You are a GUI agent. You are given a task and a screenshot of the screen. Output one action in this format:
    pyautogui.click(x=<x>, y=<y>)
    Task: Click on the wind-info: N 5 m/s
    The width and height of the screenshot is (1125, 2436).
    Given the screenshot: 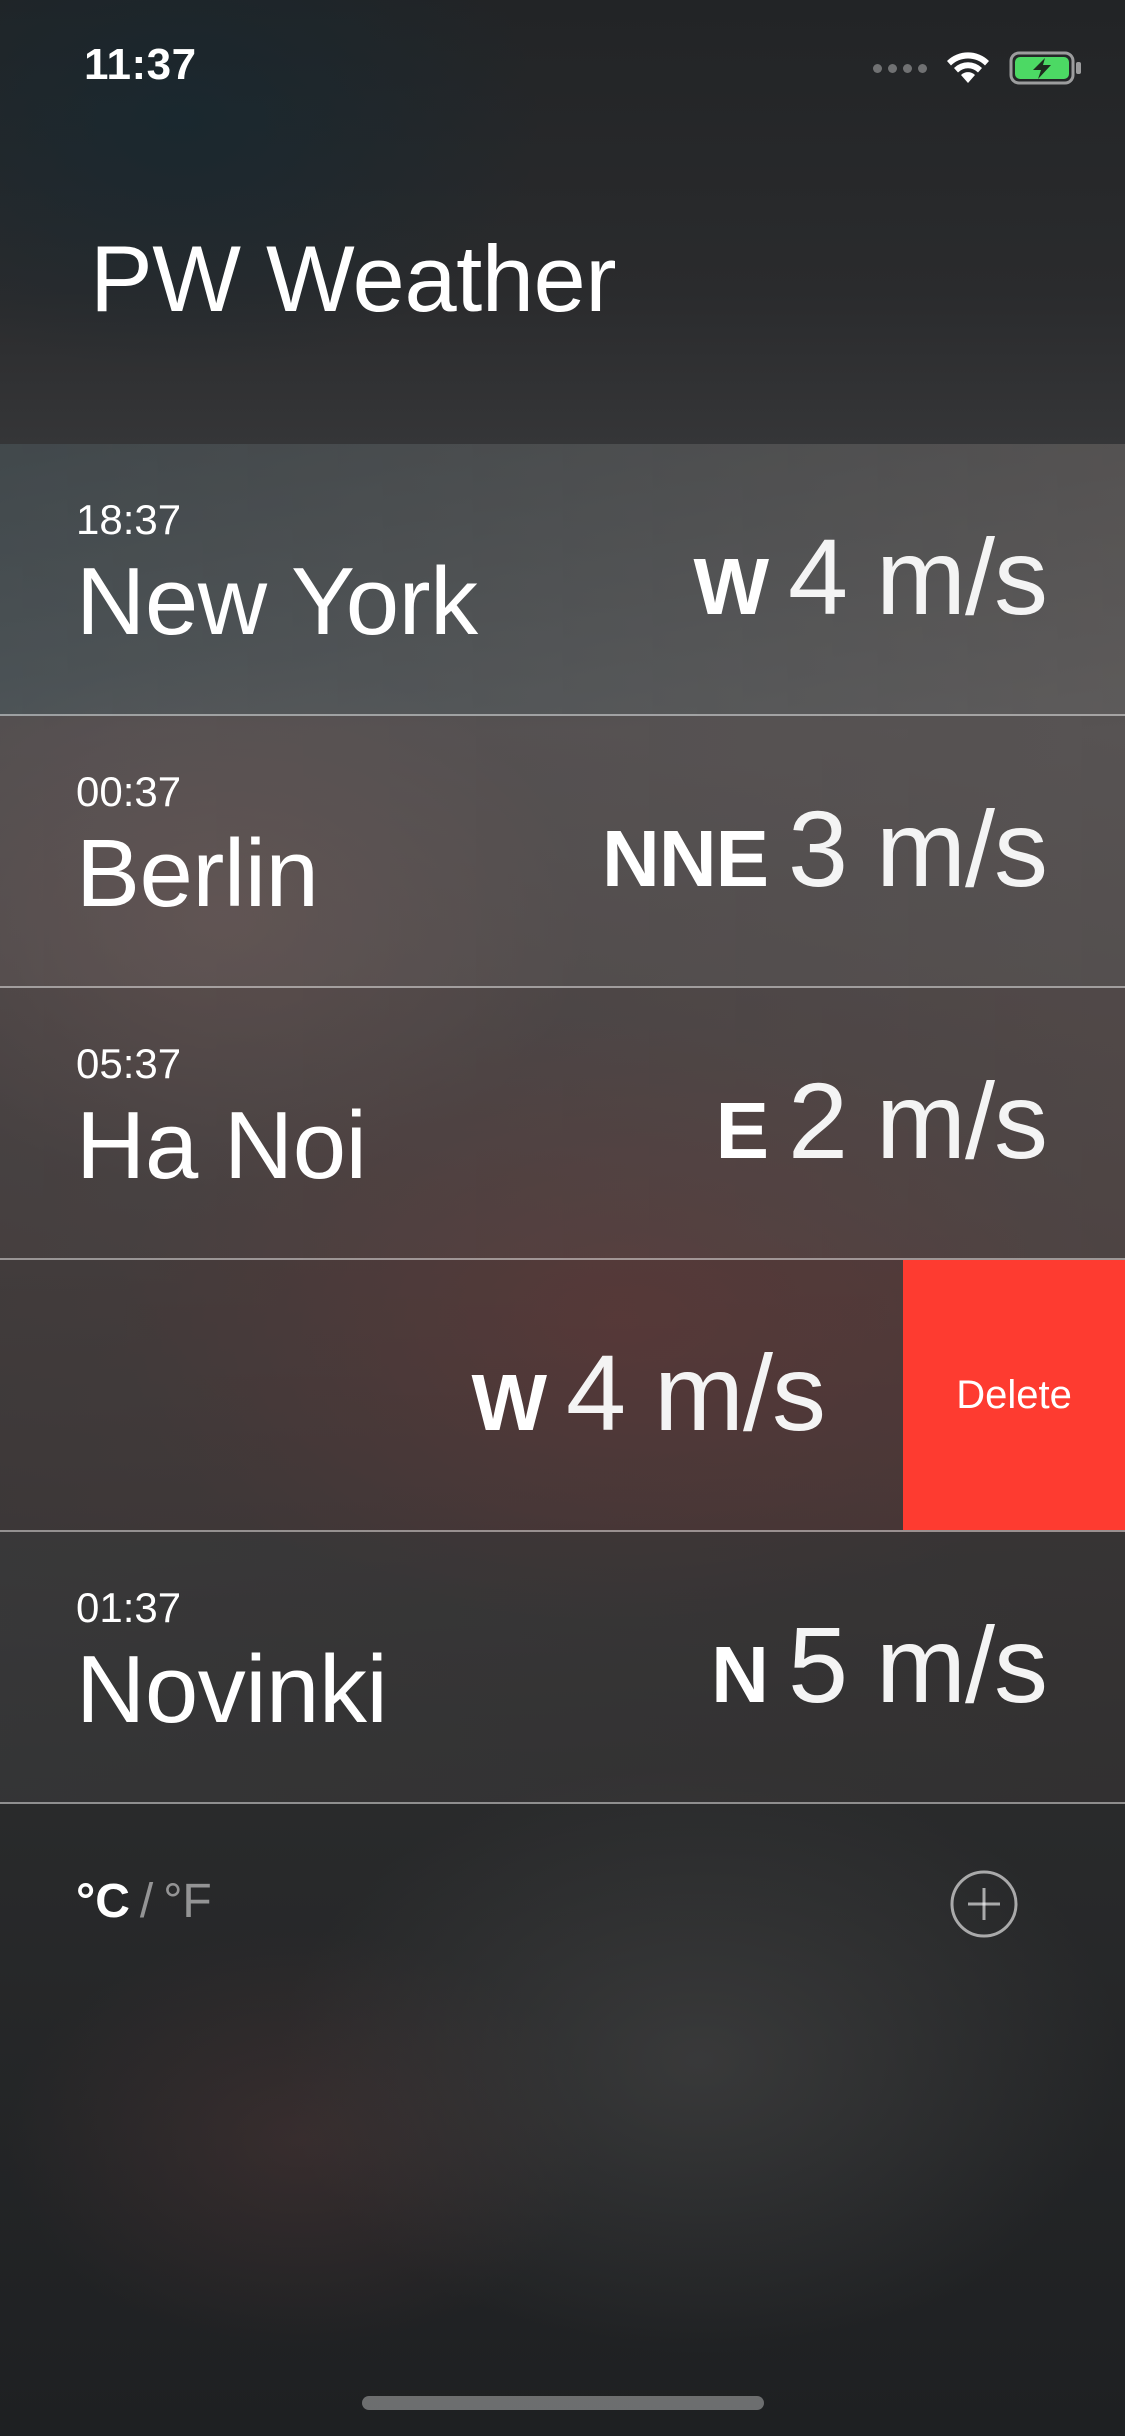 What is the action you would take?
    pyautogui.click(x=879, y=1664)
    